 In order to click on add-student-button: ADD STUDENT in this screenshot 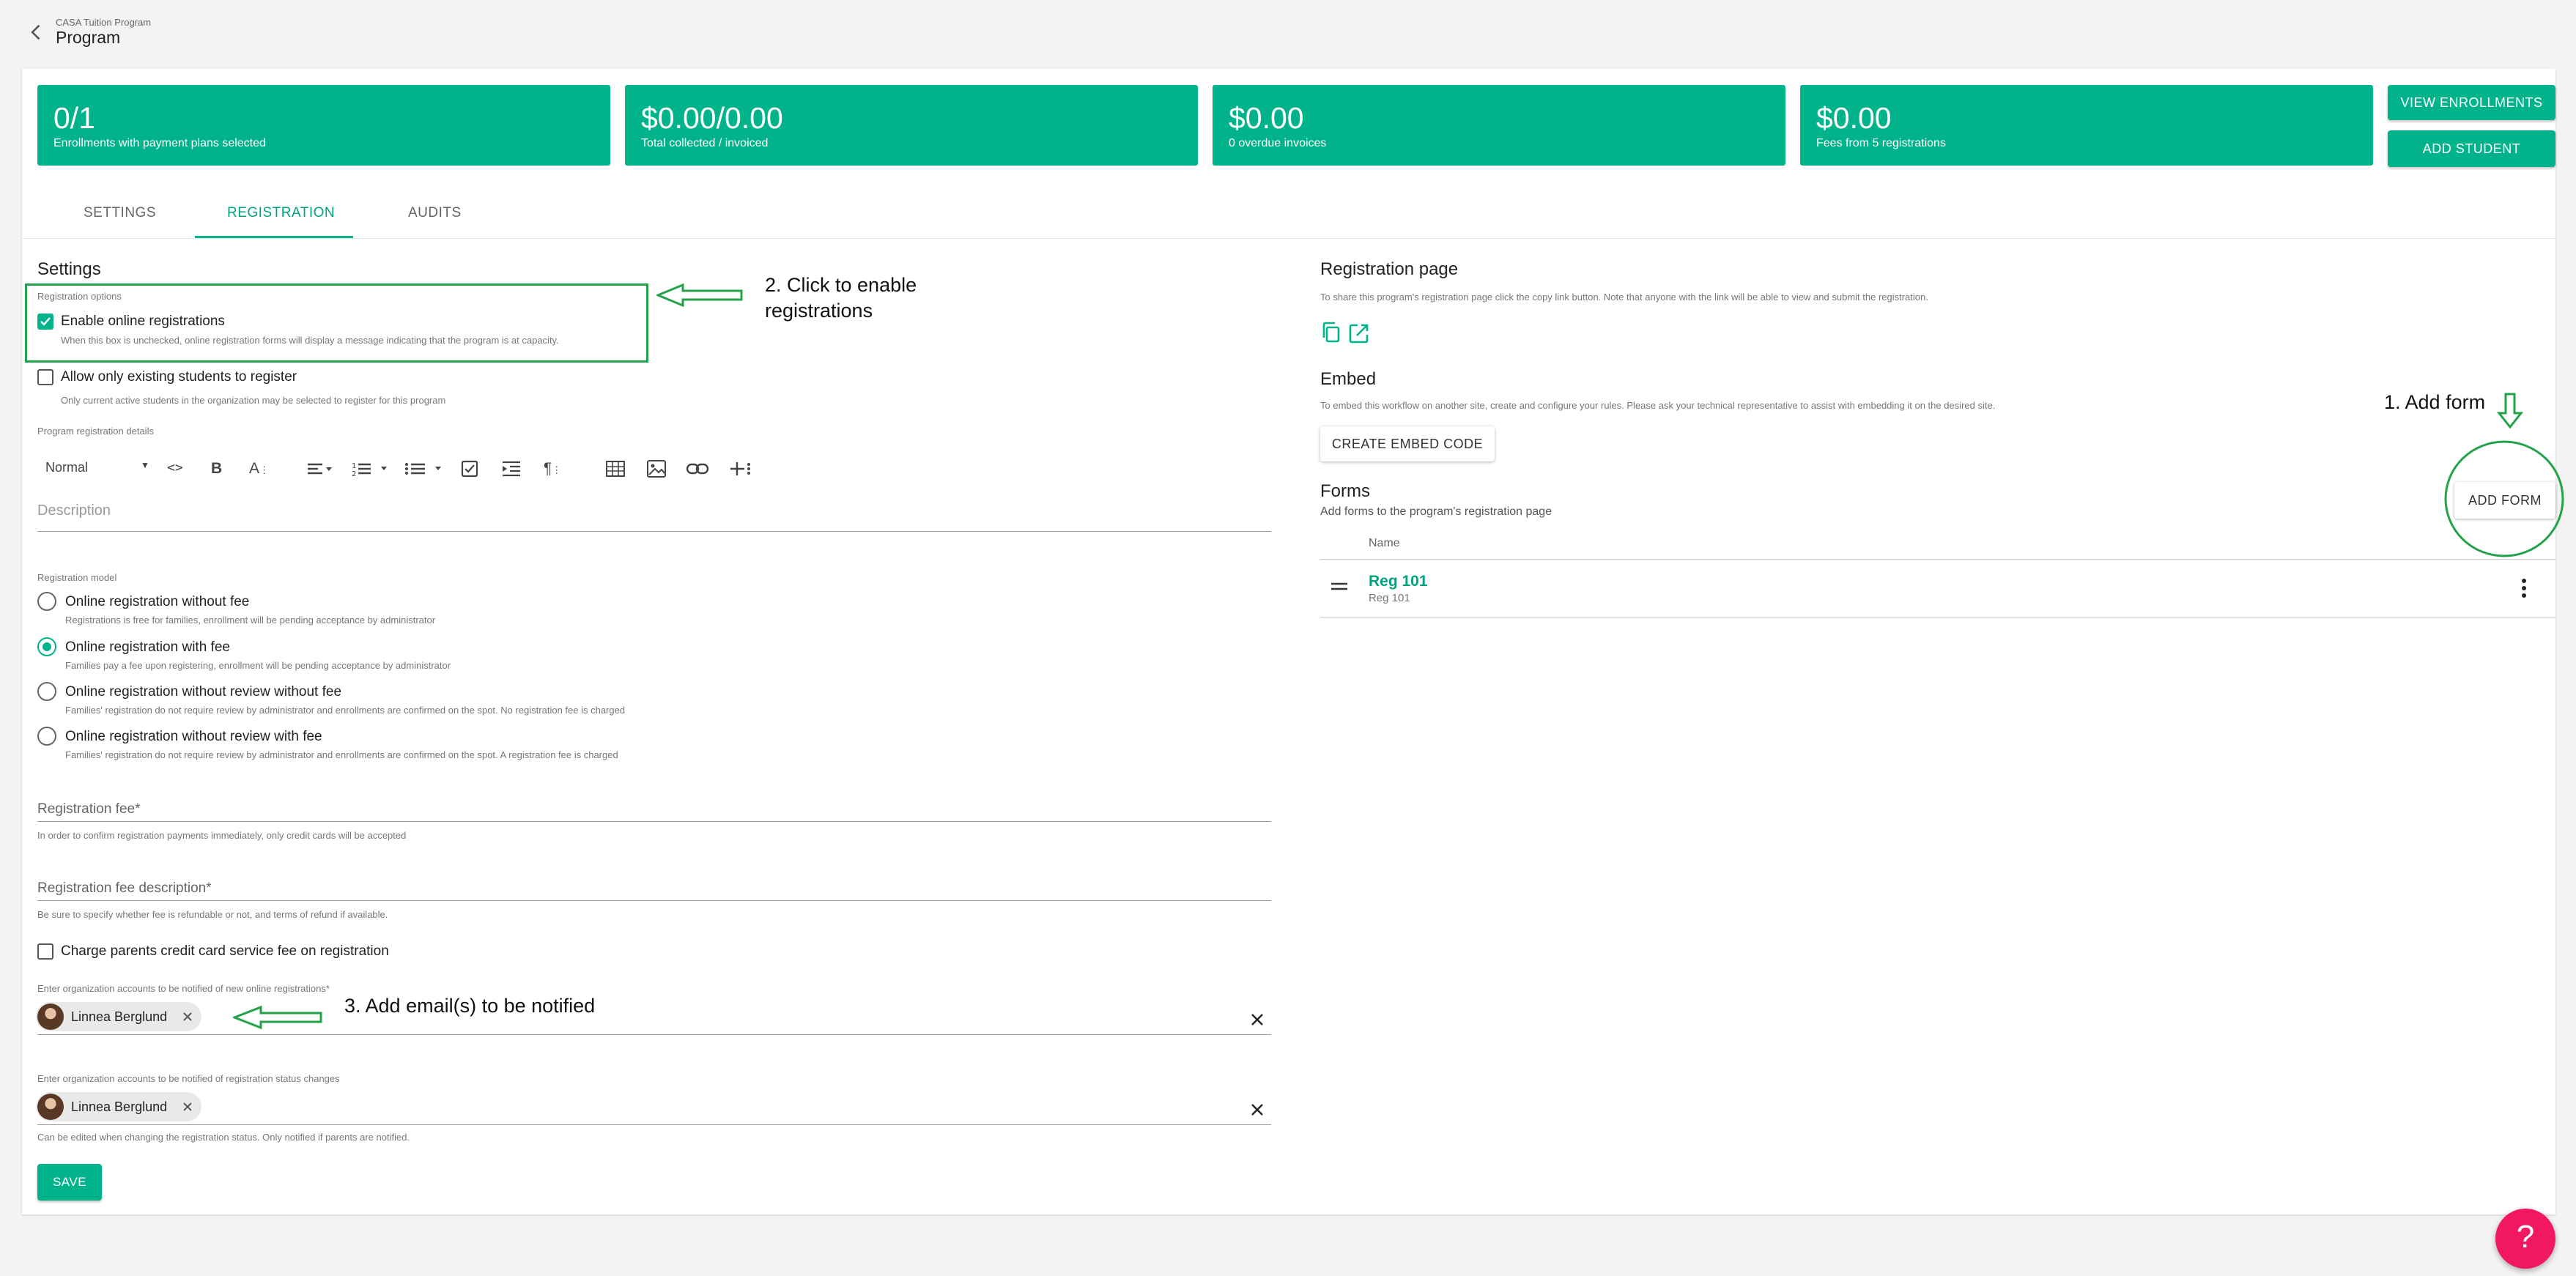, I will do `click(2471, 148)`.